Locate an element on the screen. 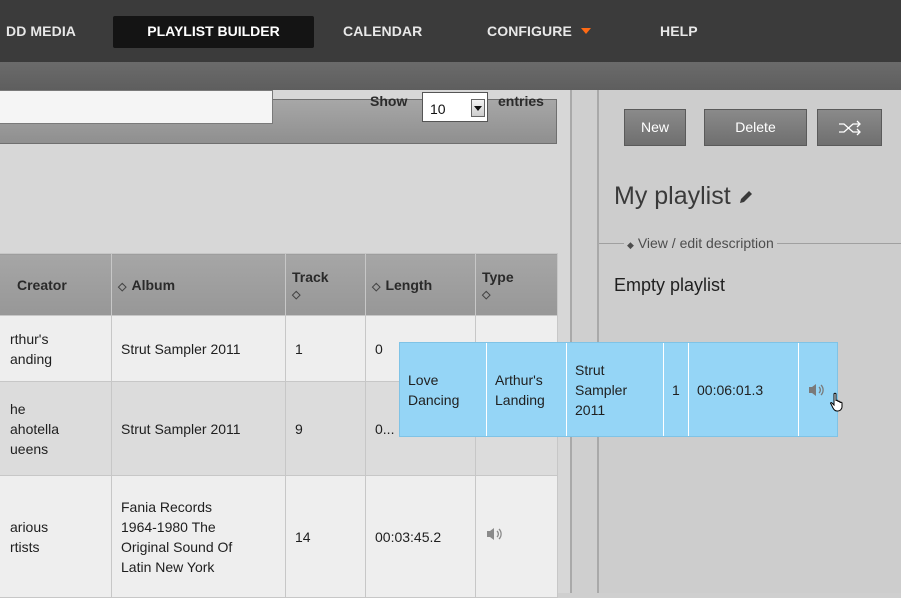  nav-playlist-builder-label: PLAYLIST BUILDER is located at coordinates (213, 31).